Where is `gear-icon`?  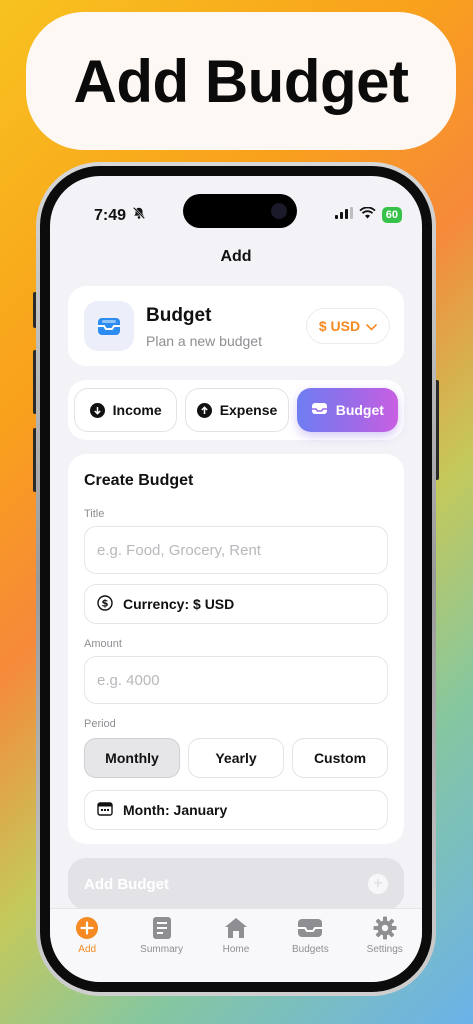 gear-icon is located at coordinates (385, 928).